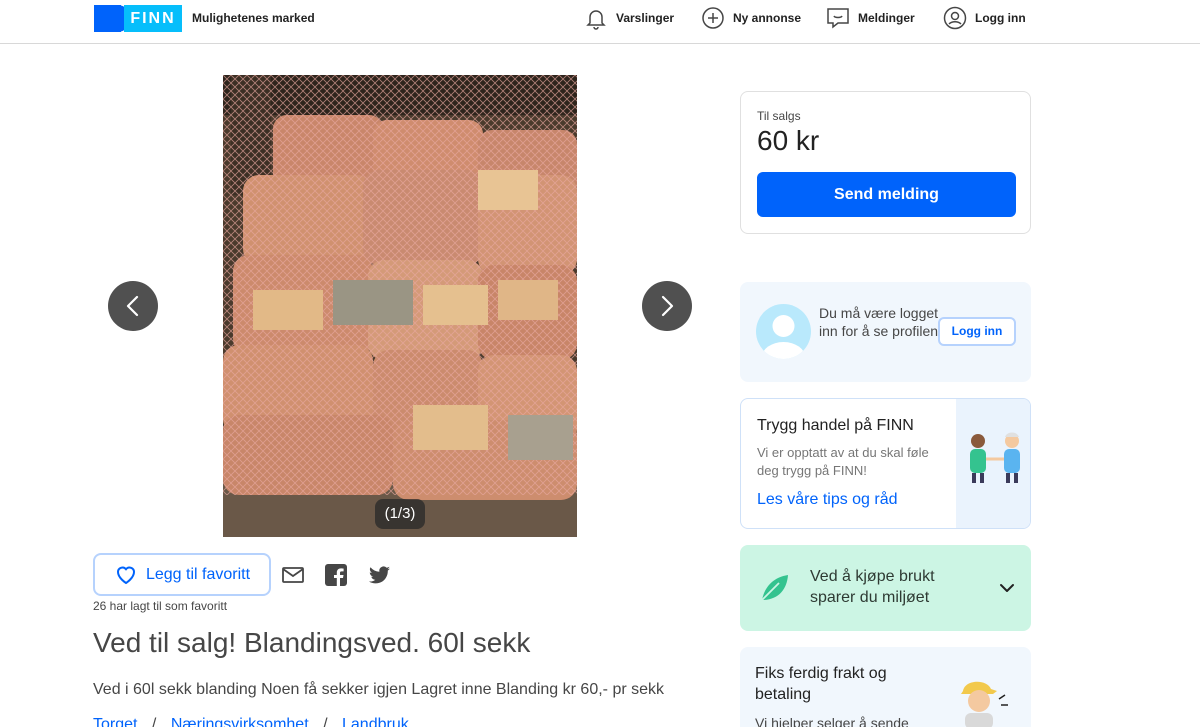 The image size is (1200, 727). I want to click on breadcrumb-landbruk: Landbruk, so click(375, 721).